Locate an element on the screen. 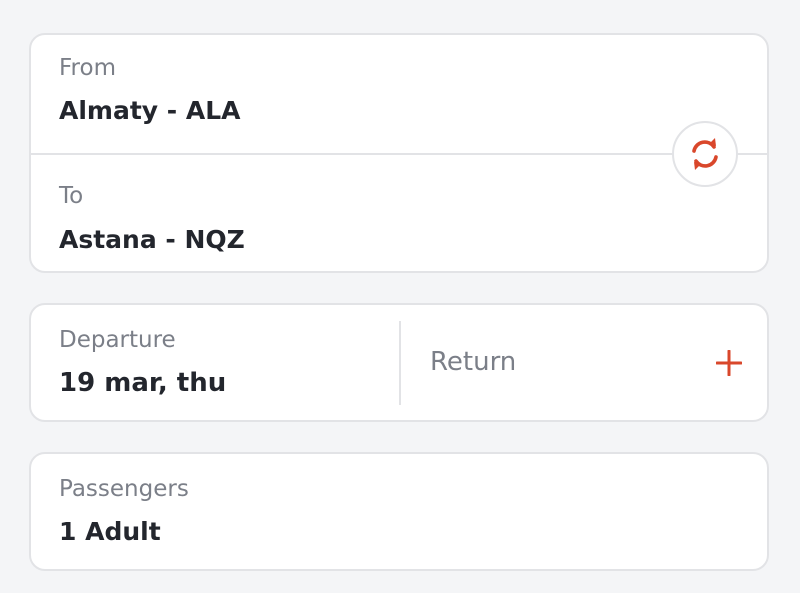 This screenshot has width=800, height=593. from-label: From is located at coordinates (87, 68).